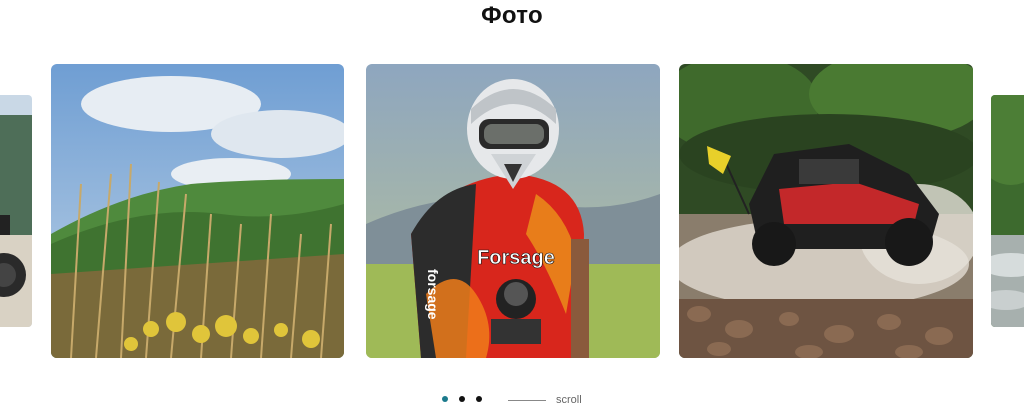 This screenshot has width=1024, height=408. Describe the element at coordinates (569, 400) in the screenshot. I see `scroll-label: scroll` at that location.